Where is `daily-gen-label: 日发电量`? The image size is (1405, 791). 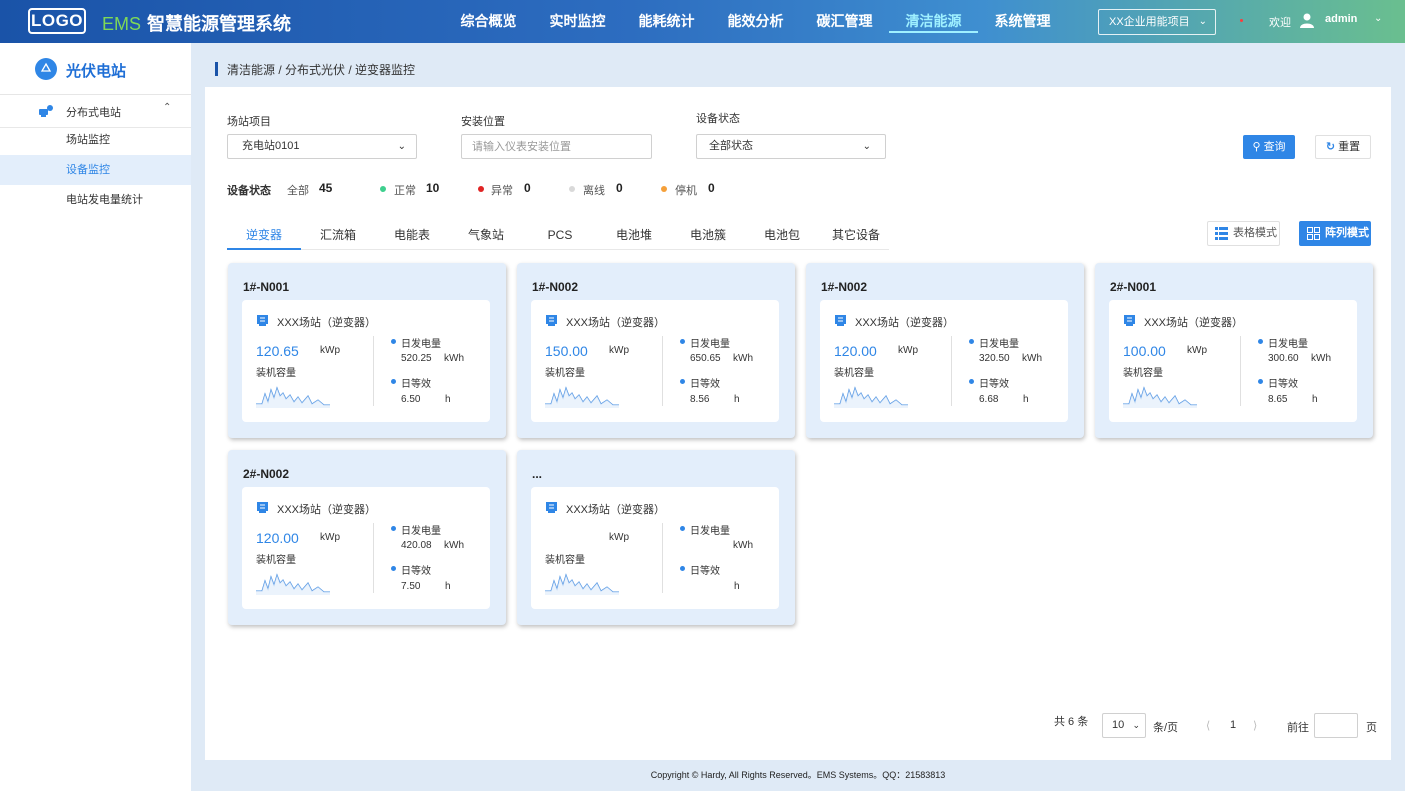
daily-gen-label: 日发电量 is located at coordinates (1288, 344).